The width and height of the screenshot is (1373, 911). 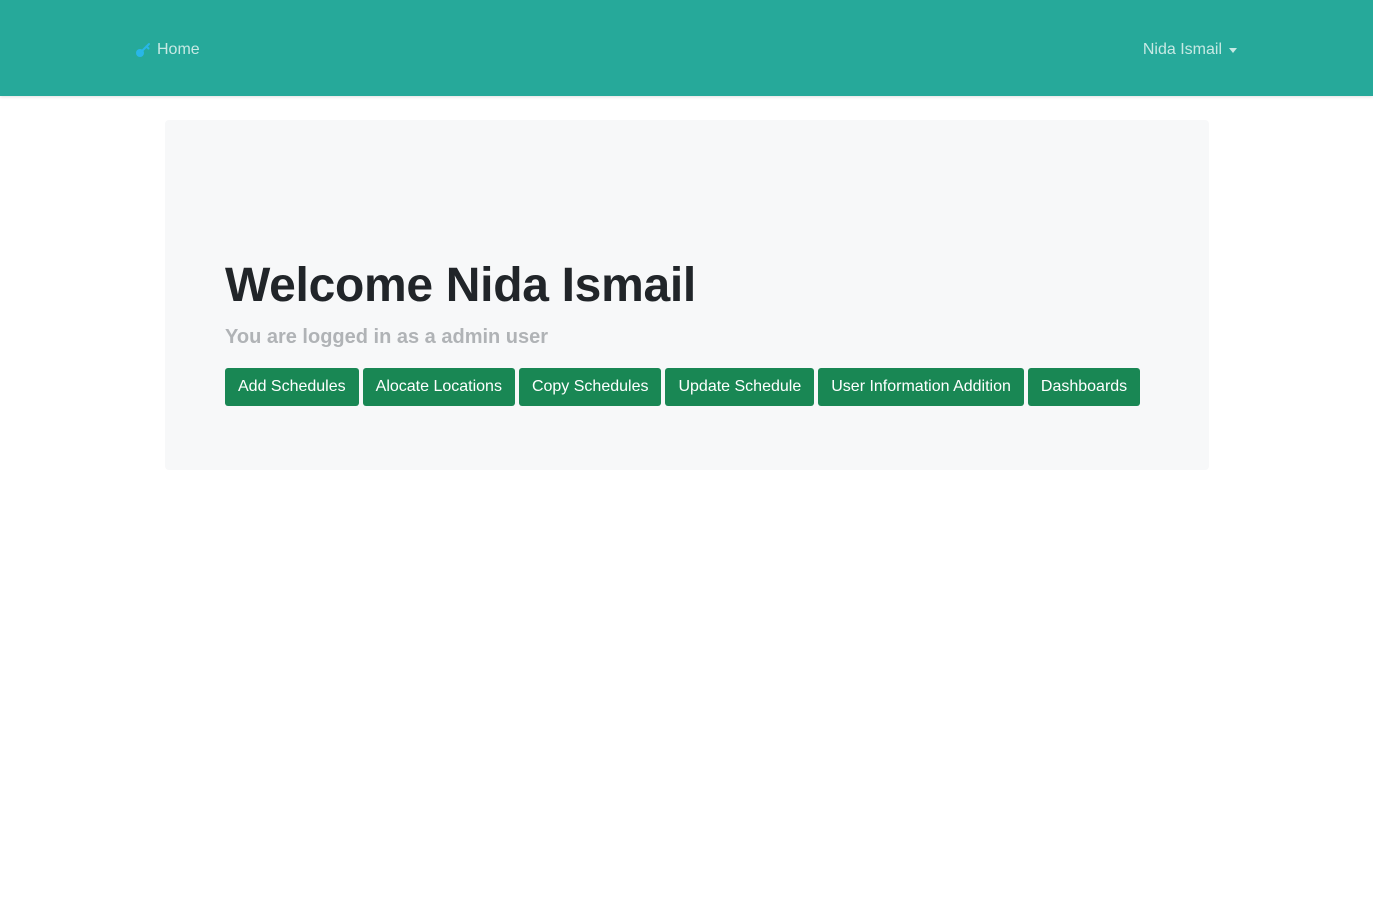 What do you see at coordinates (1182, 49) in the screenshot?
I see `user-name: Nida Ismail` at bounding box center [1182, 49].